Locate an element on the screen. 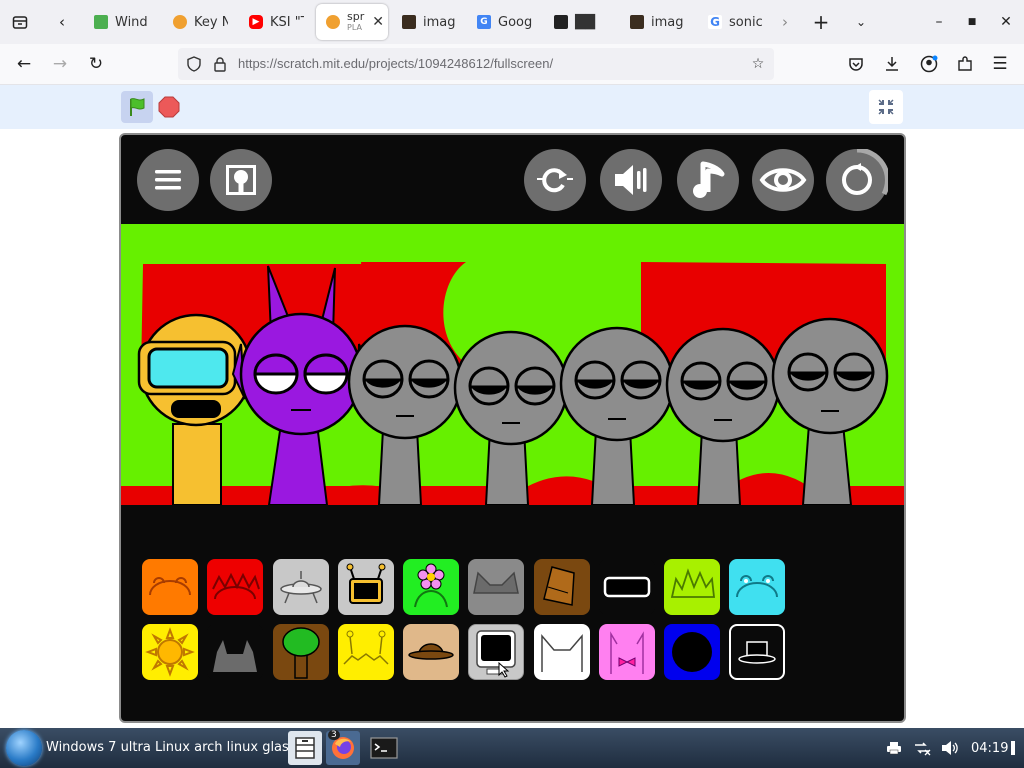  firefox-window-count-badge: 3 is located at coordinates (334, 735).